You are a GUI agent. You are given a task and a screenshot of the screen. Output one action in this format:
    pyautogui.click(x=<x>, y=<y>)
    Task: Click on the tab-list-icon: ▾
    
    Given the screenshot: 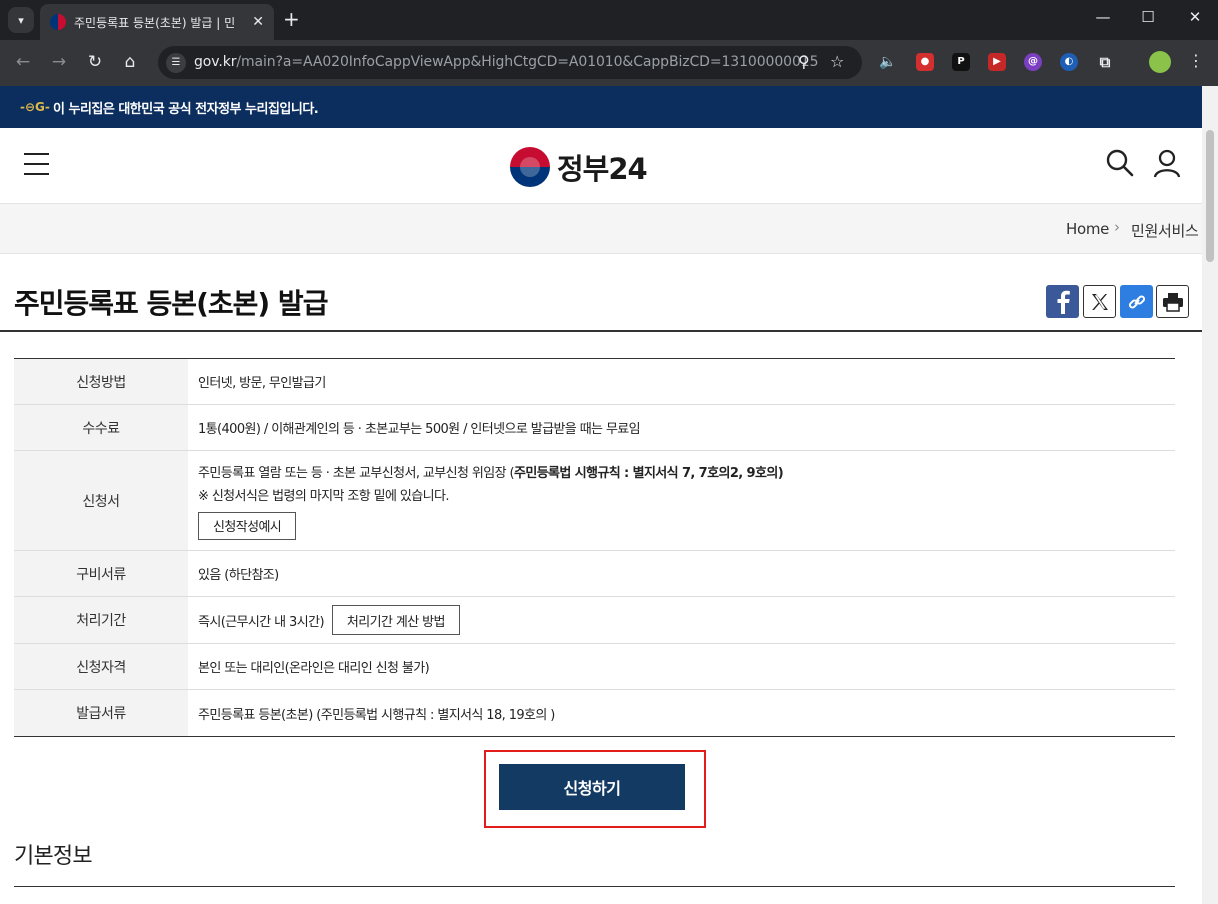 What is the action you would take?
    pyautogui.click(x=21, y=20)
    